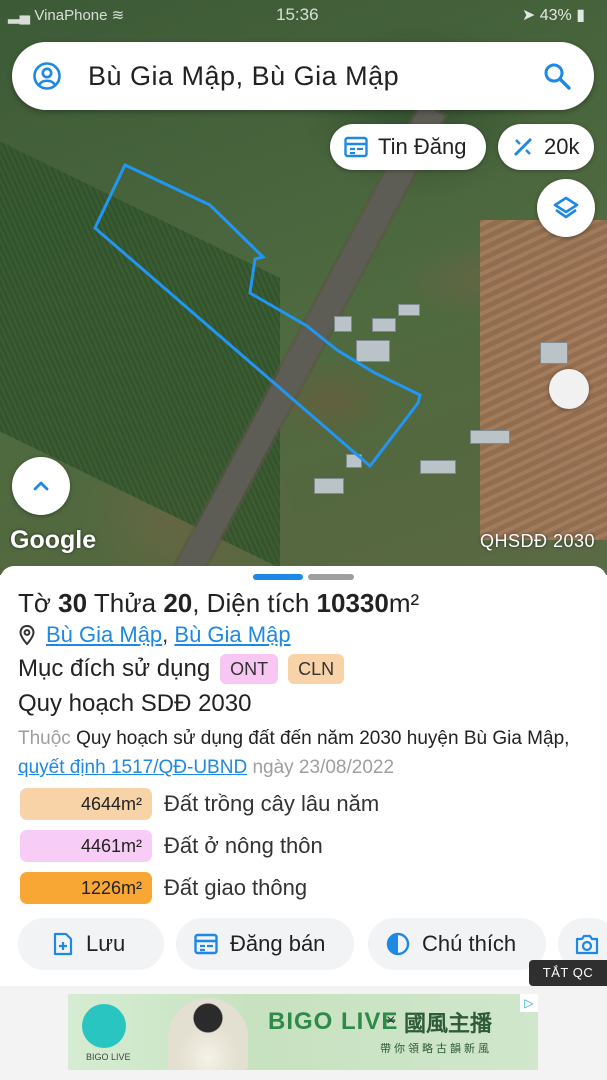 This screenshot has height=1080, width=607. What do you see at coordinates (106, 943) in the screenshot?
I see `save-label: Lưu` at bounding box center [106, 943].